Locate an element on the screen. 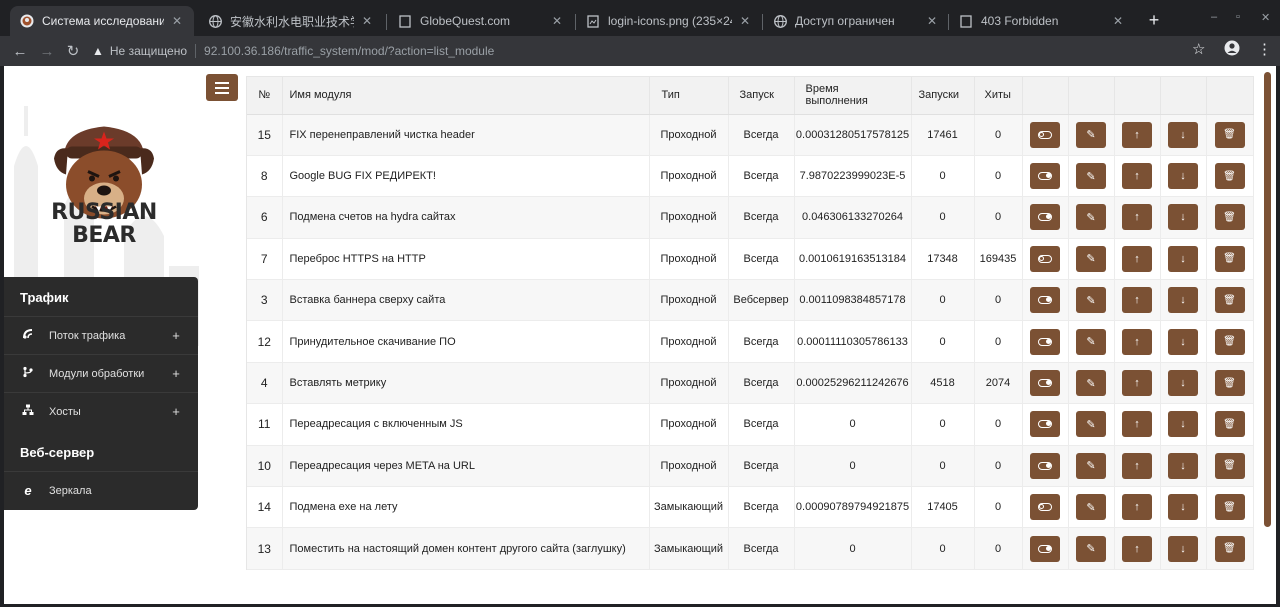 This screenshot has width=1280, height=607. arrow-down-icon: ↓ is located at coordinates (1183, 341).